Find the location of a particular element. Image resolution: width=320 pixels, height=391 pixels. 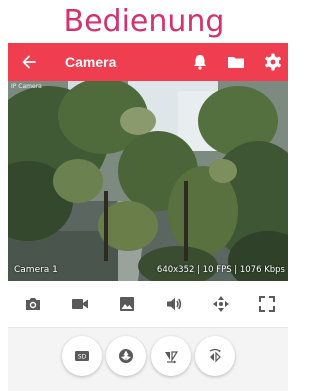

direction-pad-icon is located at coordinates (221, 304).